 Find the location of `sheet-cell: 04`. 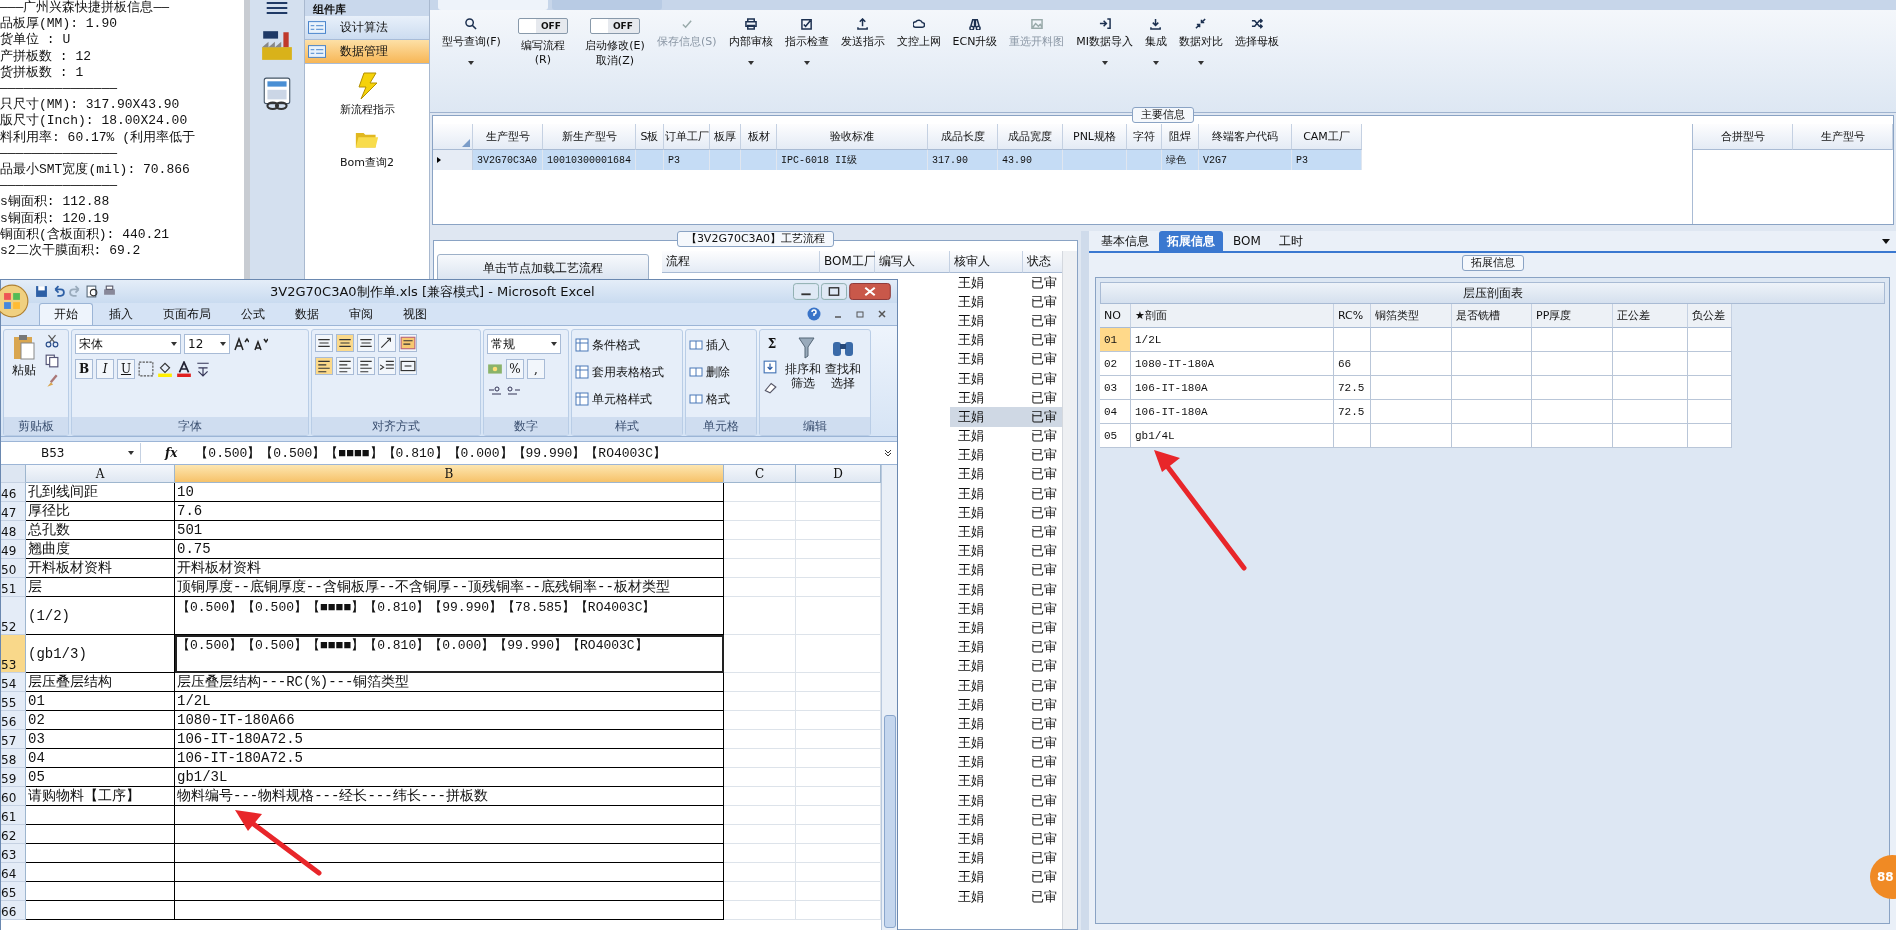

sheet-cell: 04 is located at coordinates (100, 758).